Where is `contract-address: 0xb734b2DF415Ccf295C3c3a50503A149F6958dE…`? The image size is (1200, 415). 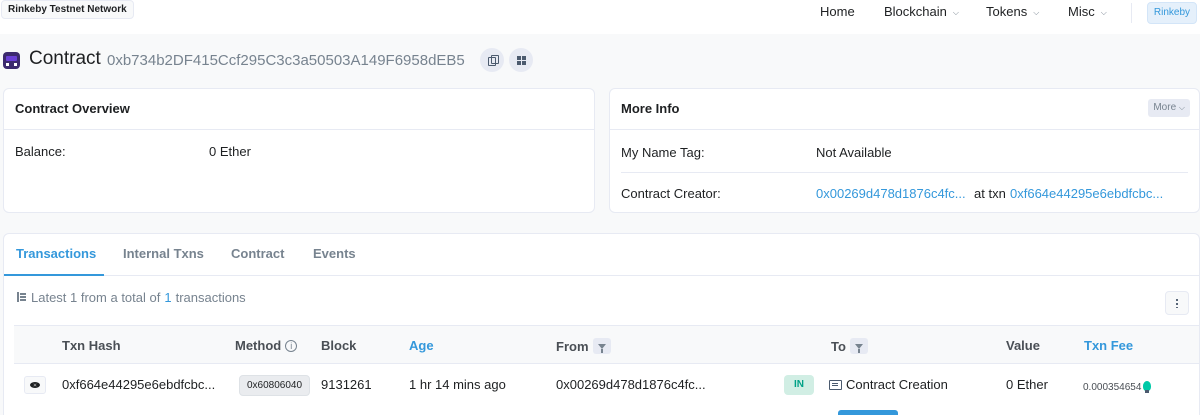 contract-address: 0xb734b2DF415Ccf295C3c3a50503A149F6958dE… is located at coordinates (286, 60).